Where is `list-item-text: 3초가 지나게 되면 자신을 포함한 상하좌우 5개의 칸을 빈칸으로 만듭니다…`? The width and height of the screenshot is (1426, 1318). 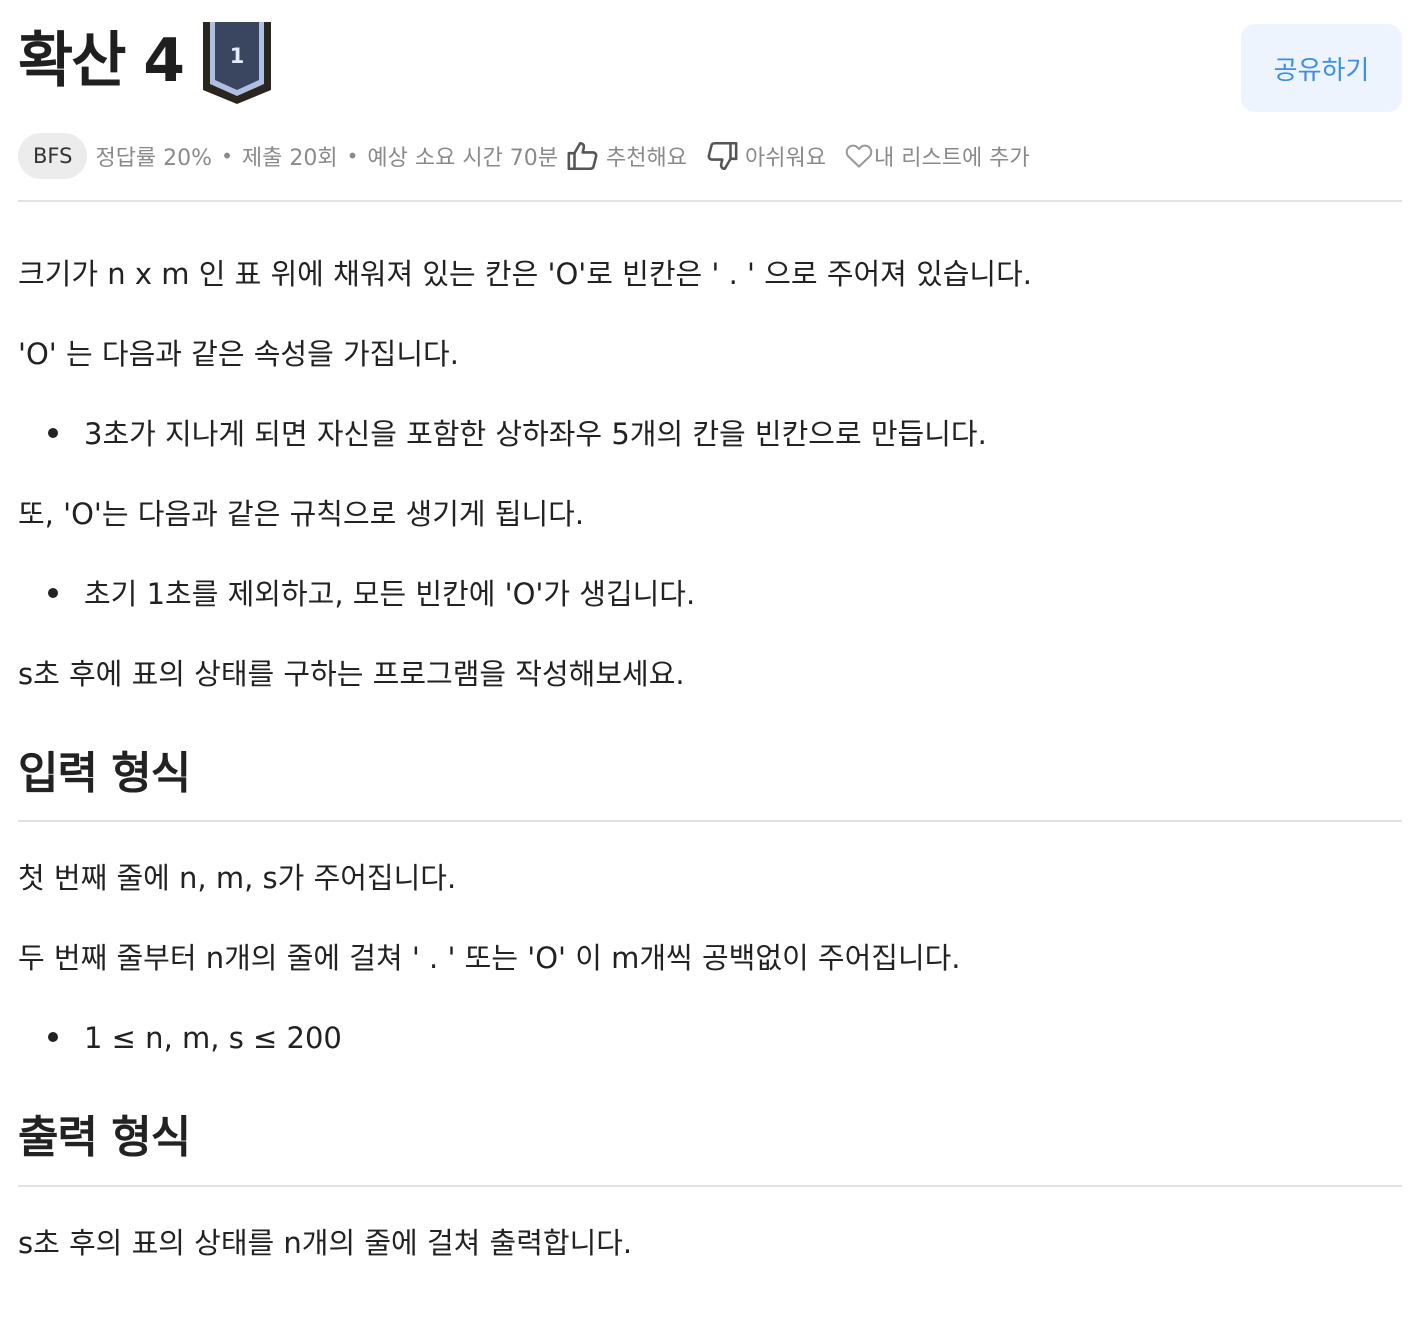
list-item-text: 3초가 지나게 되면 자신을 포함한 상하좌우 5개의 칸을 빈칸으로 만듭니다… is located at coordinates (535, 434).